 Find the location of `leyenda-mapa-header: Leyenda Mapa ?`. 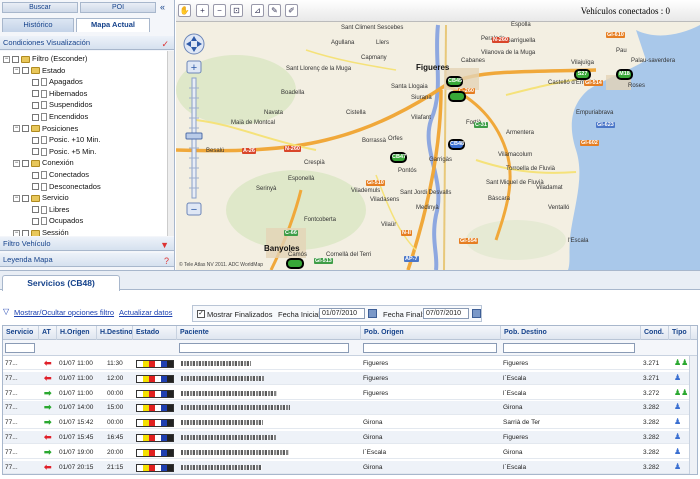

leyenda-mapa-header: Leyenda Mapa ? is located at coordinates (87, 260).